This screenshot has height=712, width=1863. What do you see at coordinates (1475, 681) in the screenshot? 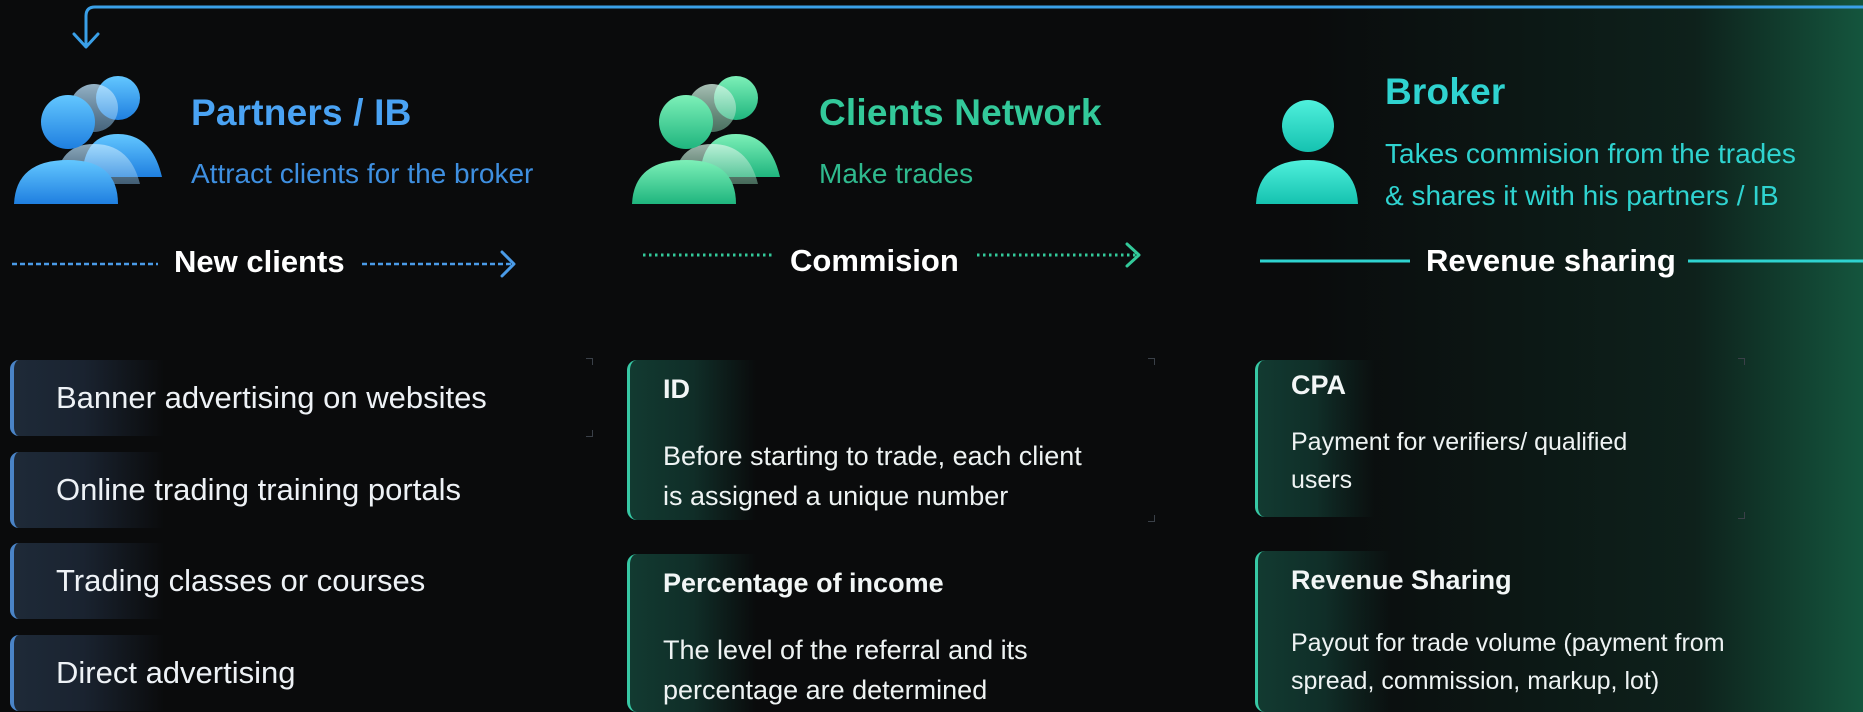
I see `card-text-line: spread, commission, markup, lot)` at bounding box center [1475, 681].